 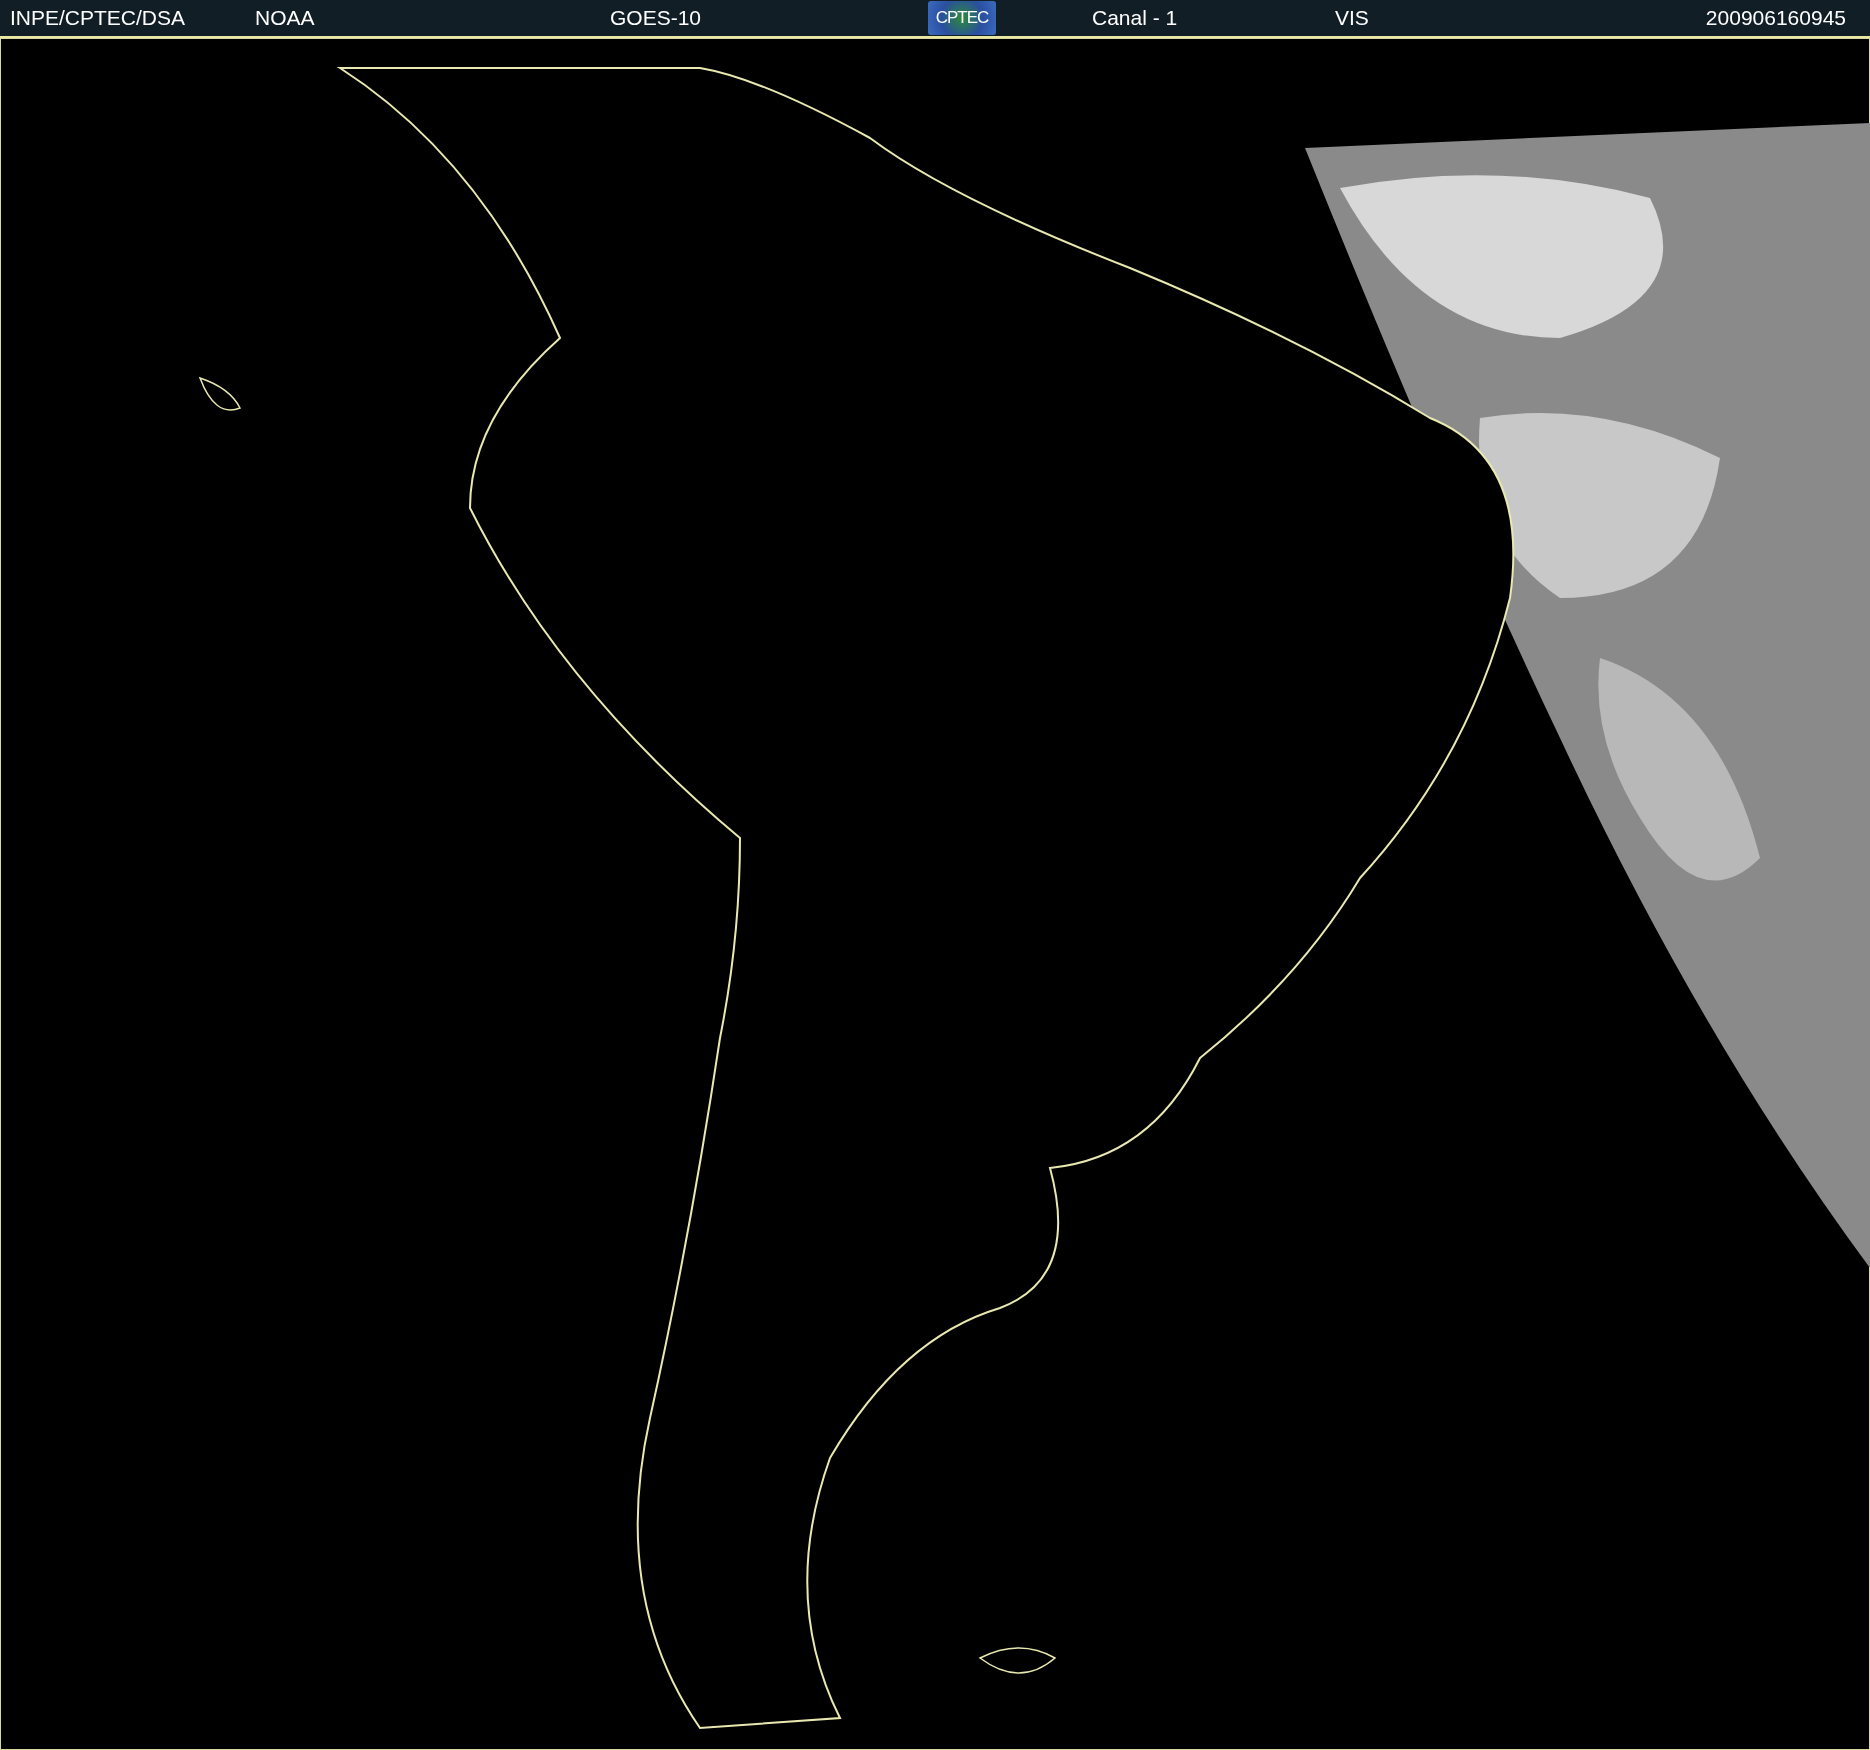 I want to click on source-label: INPE/CPTEC/DSA, so click(x=98, y=18).